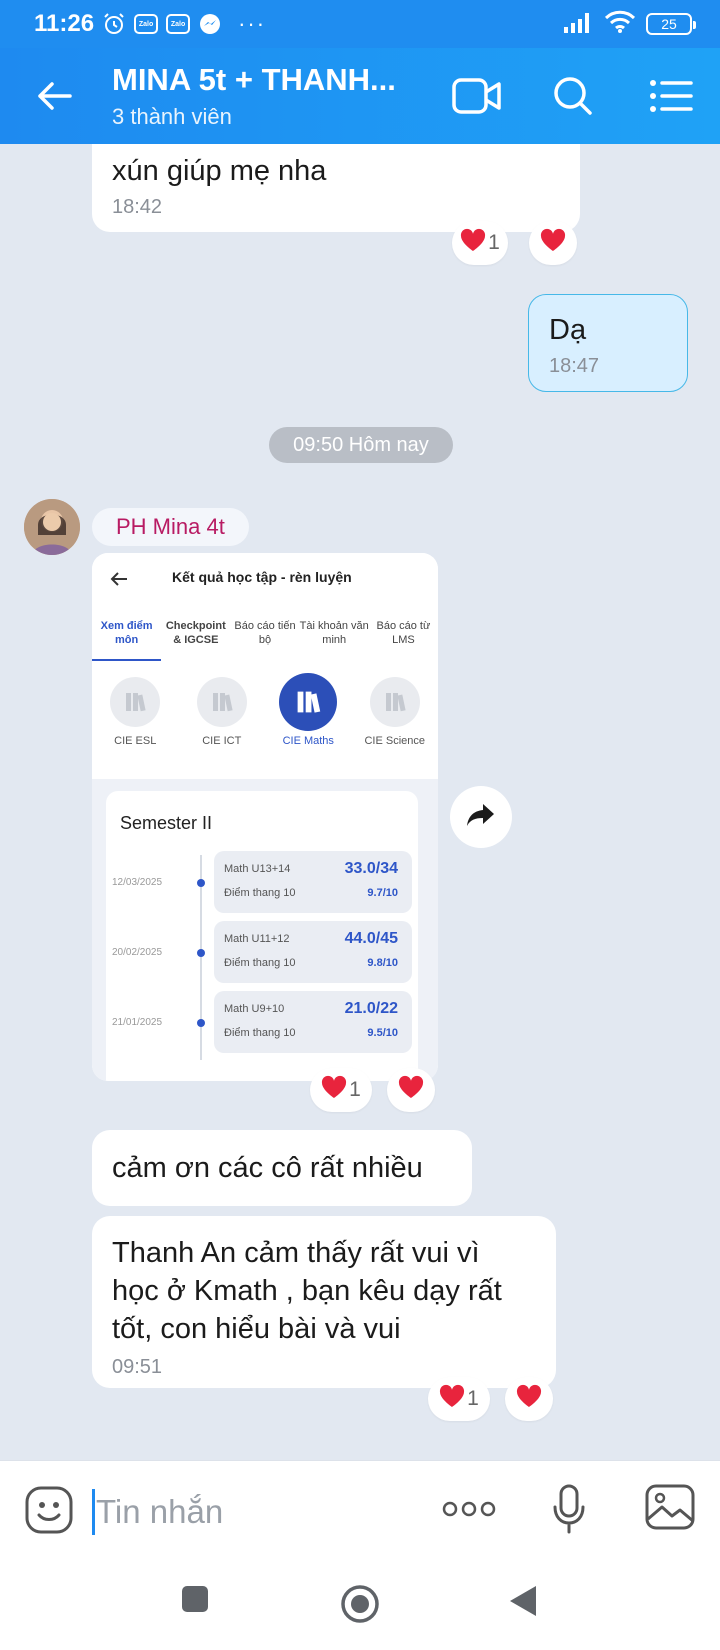 The height and width of the screenshot is (1650, 720). I want to click on message-text: tốt, con hiểu bài và vui, so click(256, 1329).